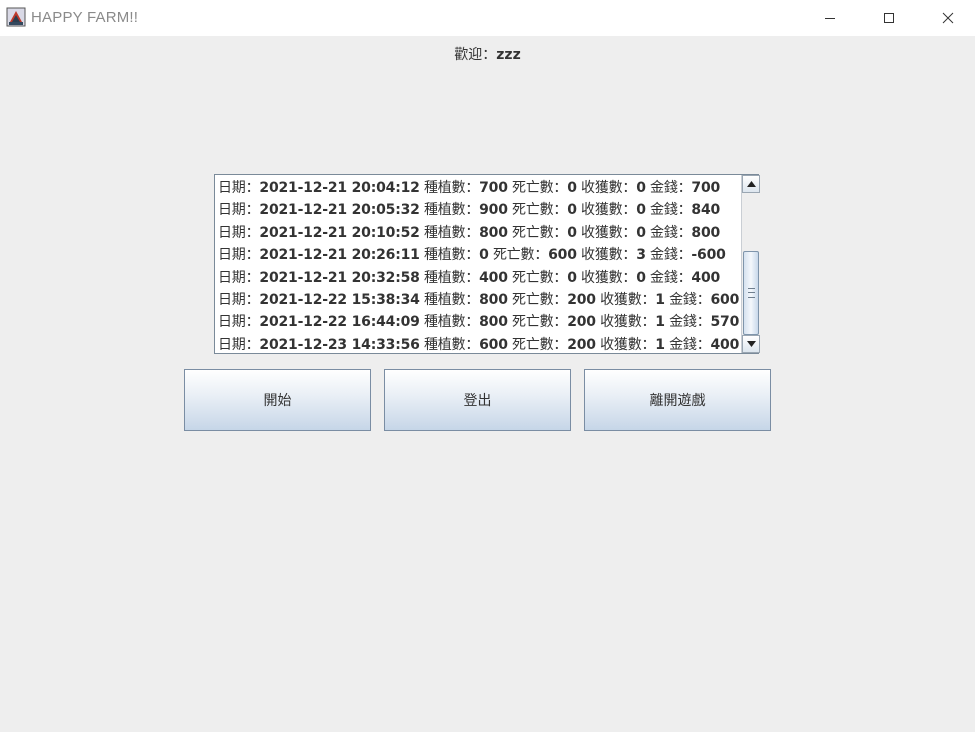  Describe the element at coordinates (339, 210) in the screenshot. I see `date-value: 2021-12-21 20:05:32` at that location.